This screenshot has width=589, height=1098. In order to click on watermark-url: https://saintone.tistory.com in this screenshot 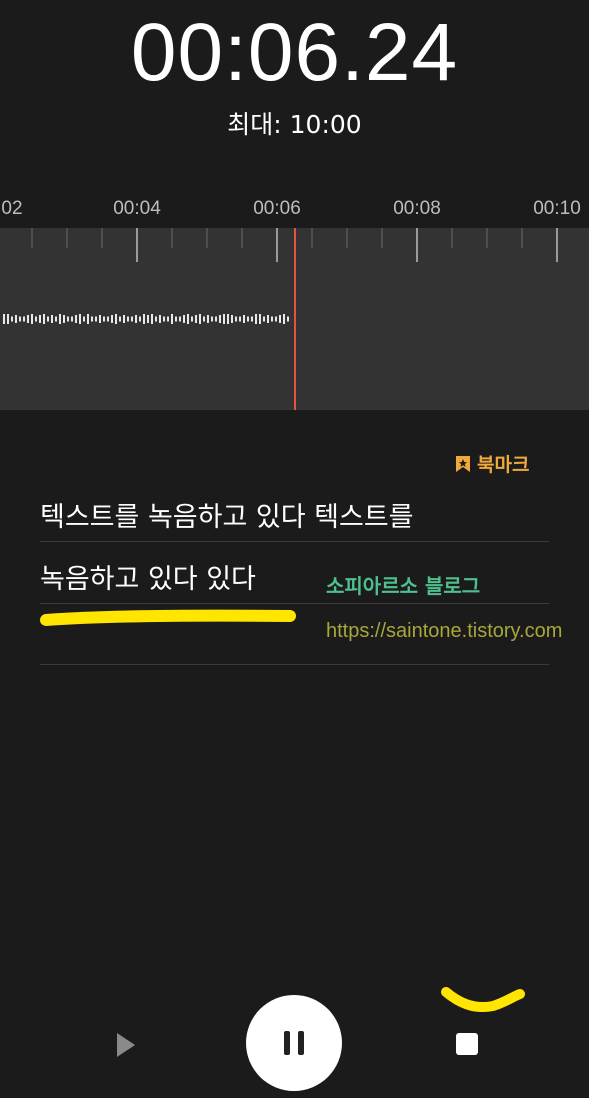, I will do `click(444, 631)`.